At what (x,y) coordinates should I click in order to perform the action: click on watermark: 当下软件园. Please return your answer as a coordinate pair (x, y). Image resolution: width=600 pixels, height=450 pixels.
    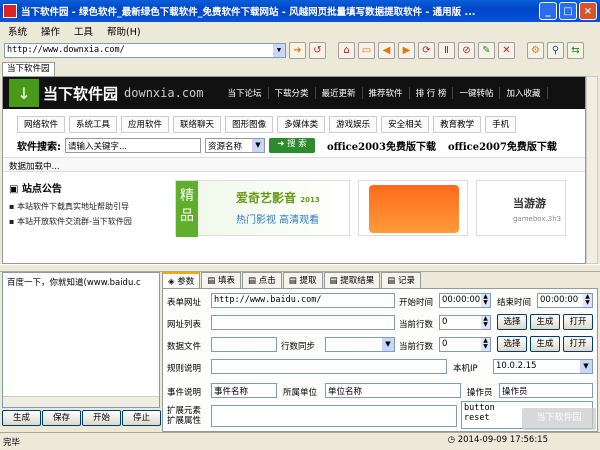
    Looking at the image, I should click on (559, 419).